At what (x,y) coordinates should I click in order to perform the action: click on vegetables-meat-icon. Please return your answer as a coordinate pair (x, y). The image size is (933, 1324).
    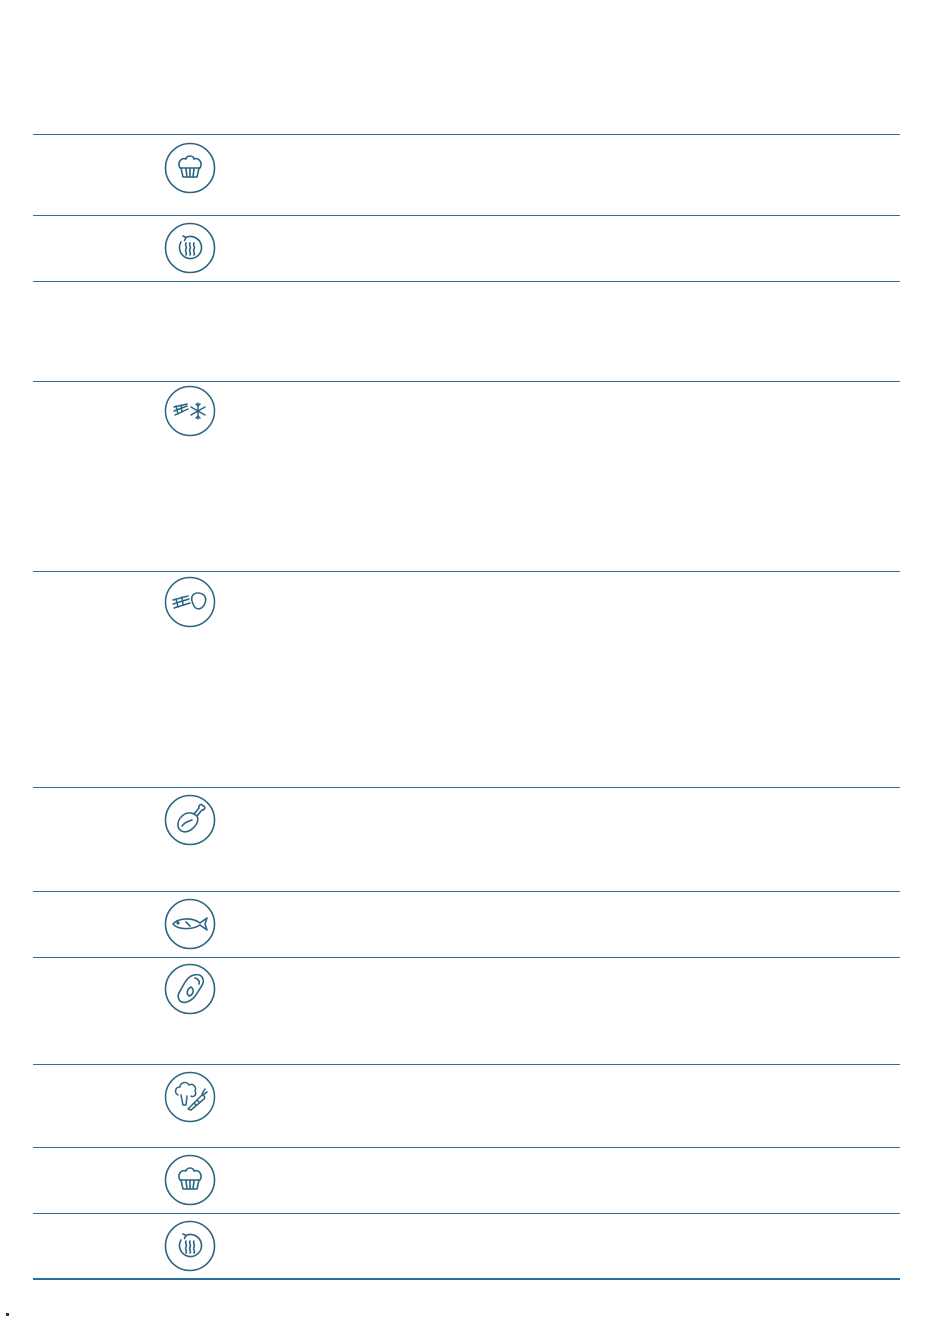
    Looking at the image, I should click on (190, 602).